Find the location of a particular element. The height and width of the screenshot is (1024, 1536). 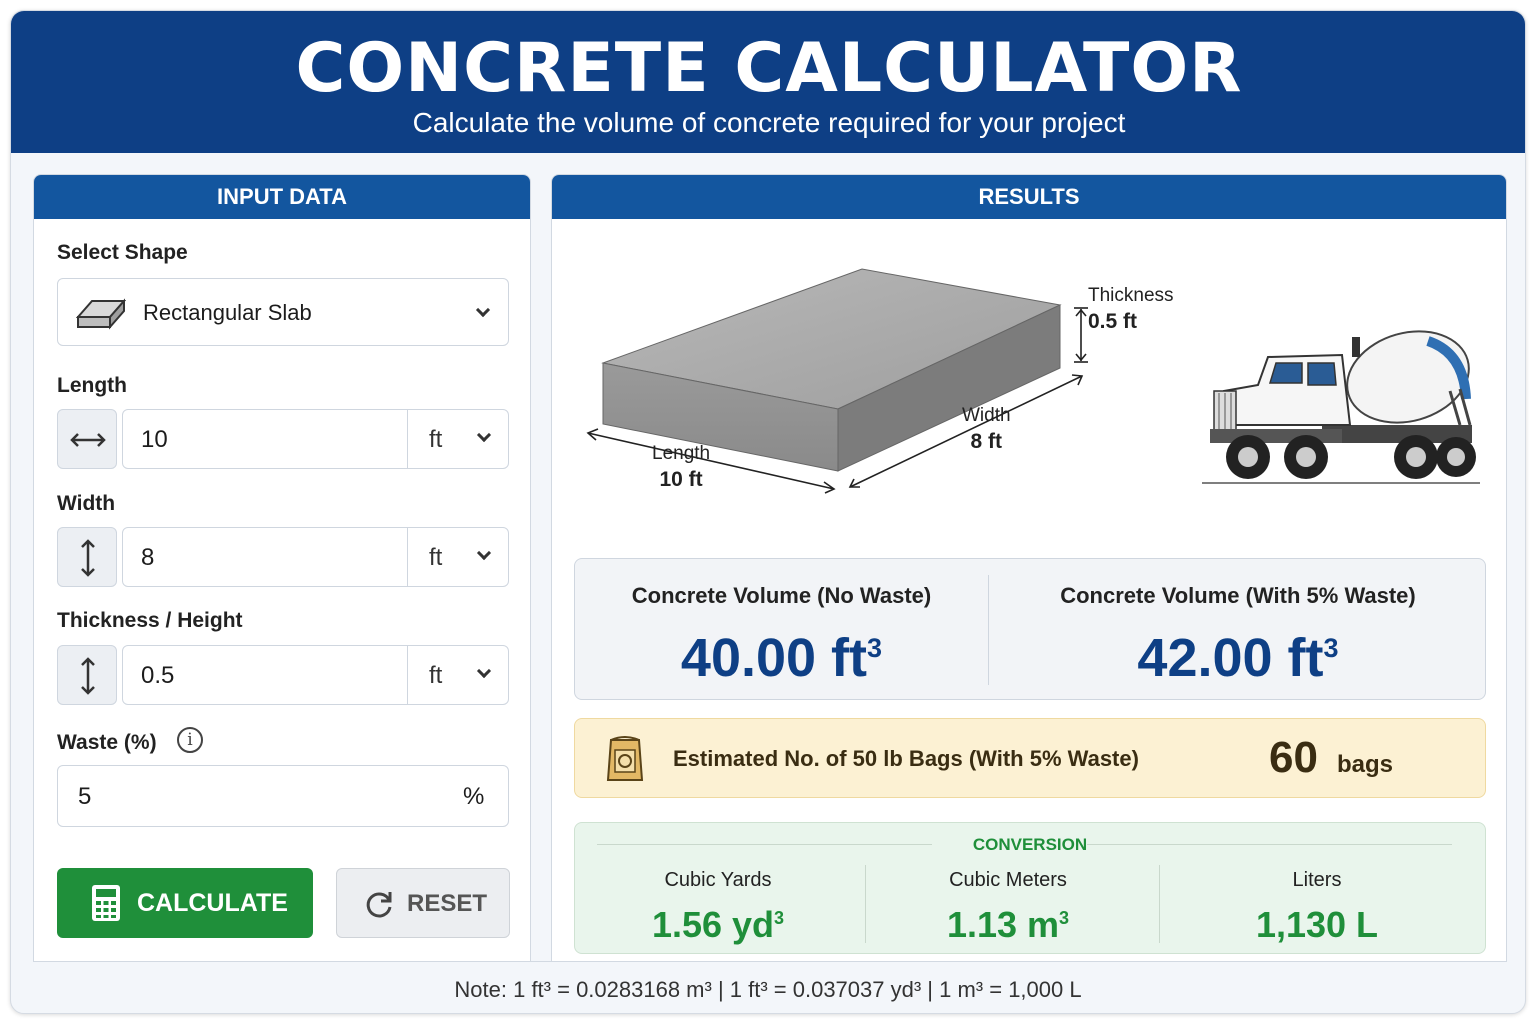

volume-no-waste: Concrete Volume (No Waste) 40.00 ft3 is located at coordinates (781, 636).